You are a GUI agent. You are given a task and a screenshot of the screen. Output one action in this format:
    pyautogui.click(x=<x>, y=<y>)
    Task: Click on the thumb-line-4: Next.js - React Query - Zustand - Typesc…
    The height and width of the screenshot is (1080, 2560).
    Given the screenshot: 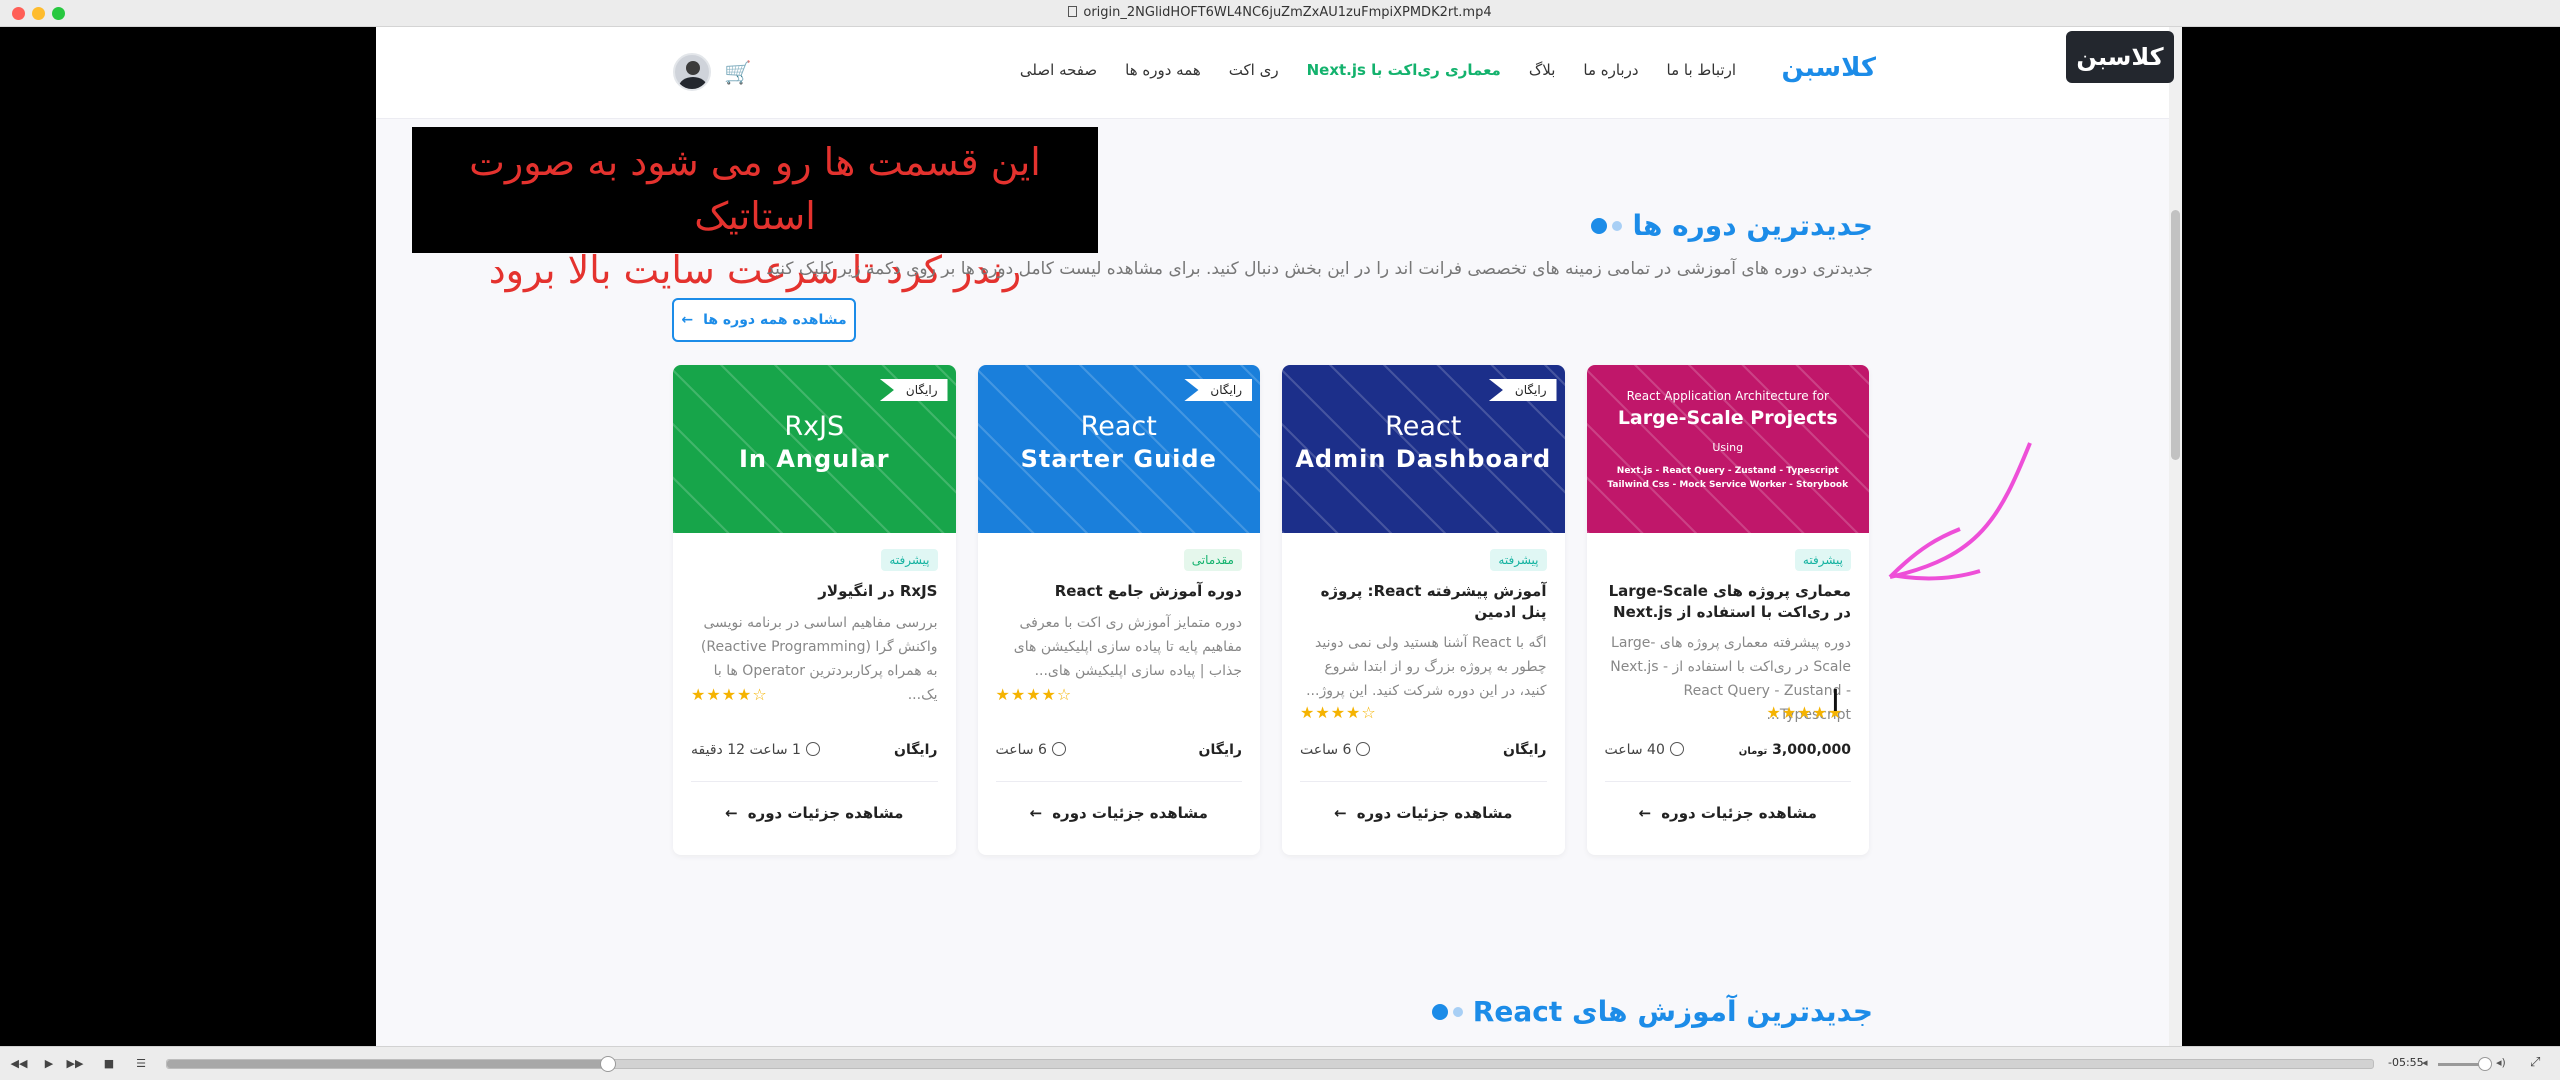 What is the action you would take?
    pyautogui.click(x=1727, y=471)
    